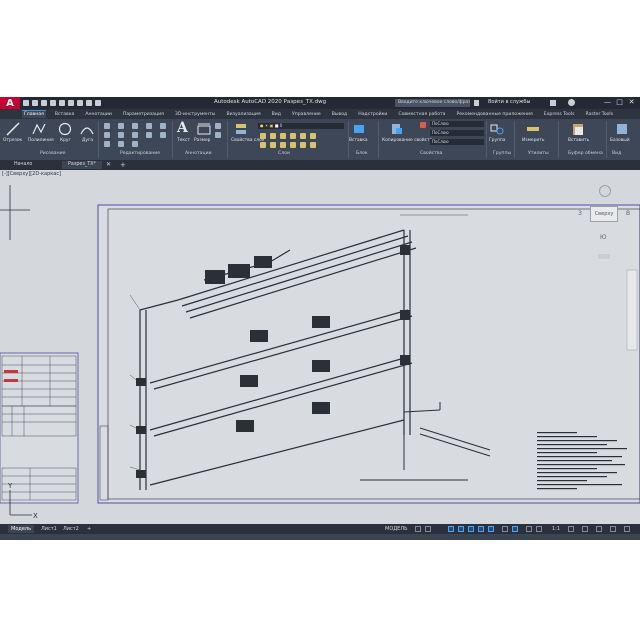 The image size is (640, 640). Describe the element at coordinates (89, 529) in the screenshot. I see `new-layout-button: +` at that location.